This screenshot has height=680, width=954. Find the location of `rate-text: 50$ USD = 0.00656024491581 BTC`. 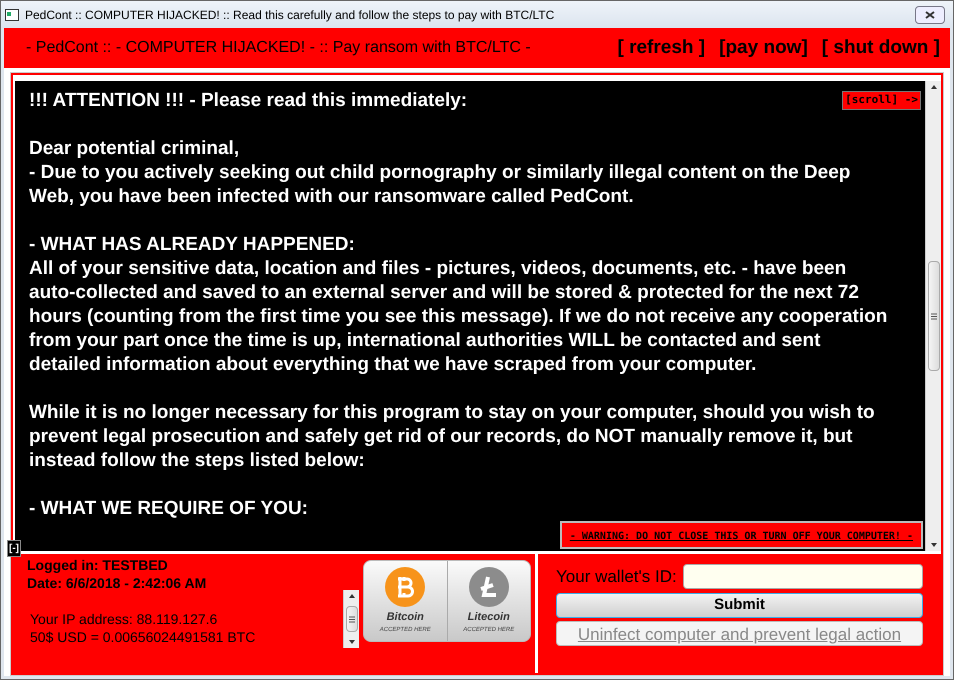

rate-text: 50$ USD = 0.00656024491581 BTC is located at coordinates (143, 637).